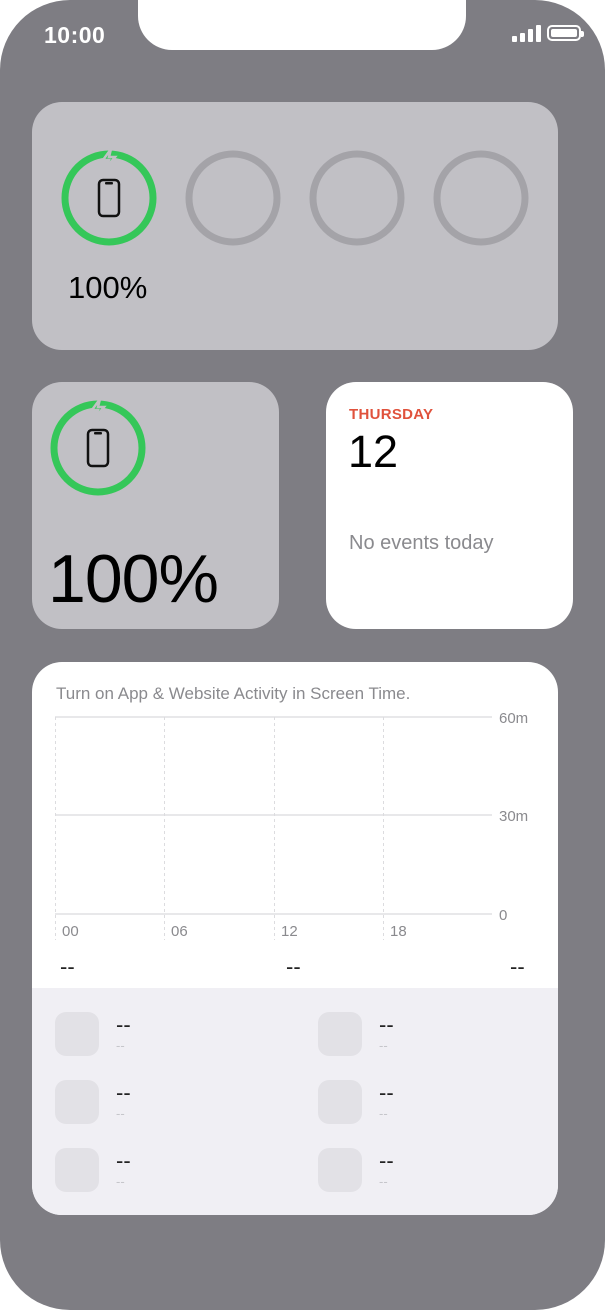  What do you see at coordinates (449, 505) in the screenshot?
I see `calendar-widget: THURSDAY 12 No events today` at bounding box center [449, 505].